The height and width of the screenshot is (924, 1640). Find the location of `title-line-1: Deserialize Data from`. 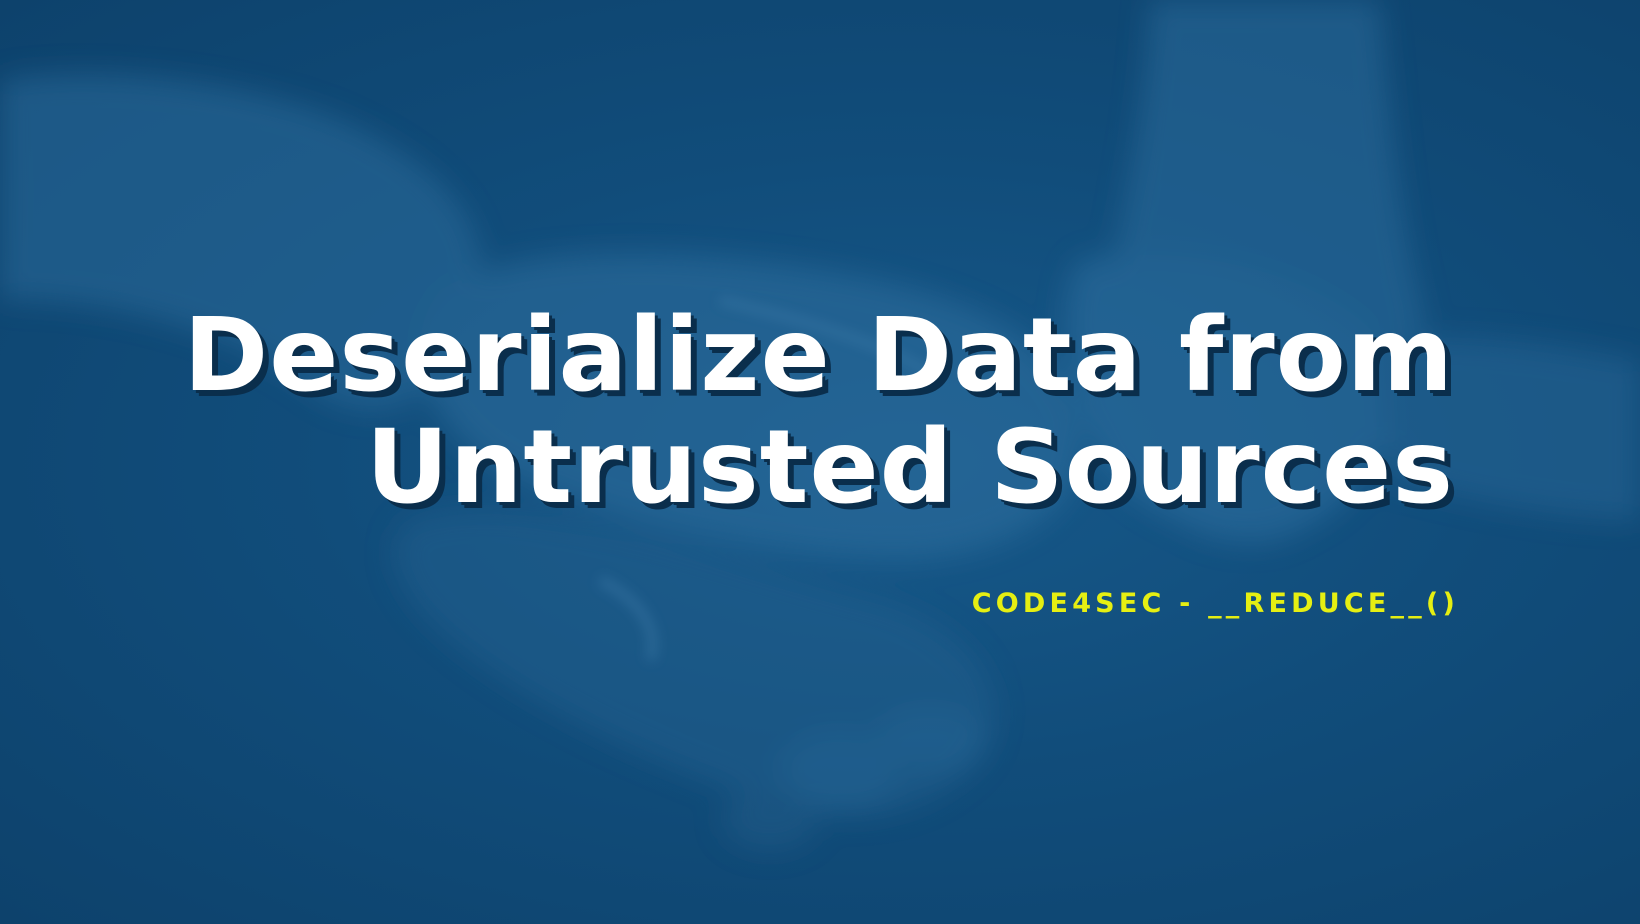

title-line-1: Deserialize Data from is located at coordinates (818, 355).